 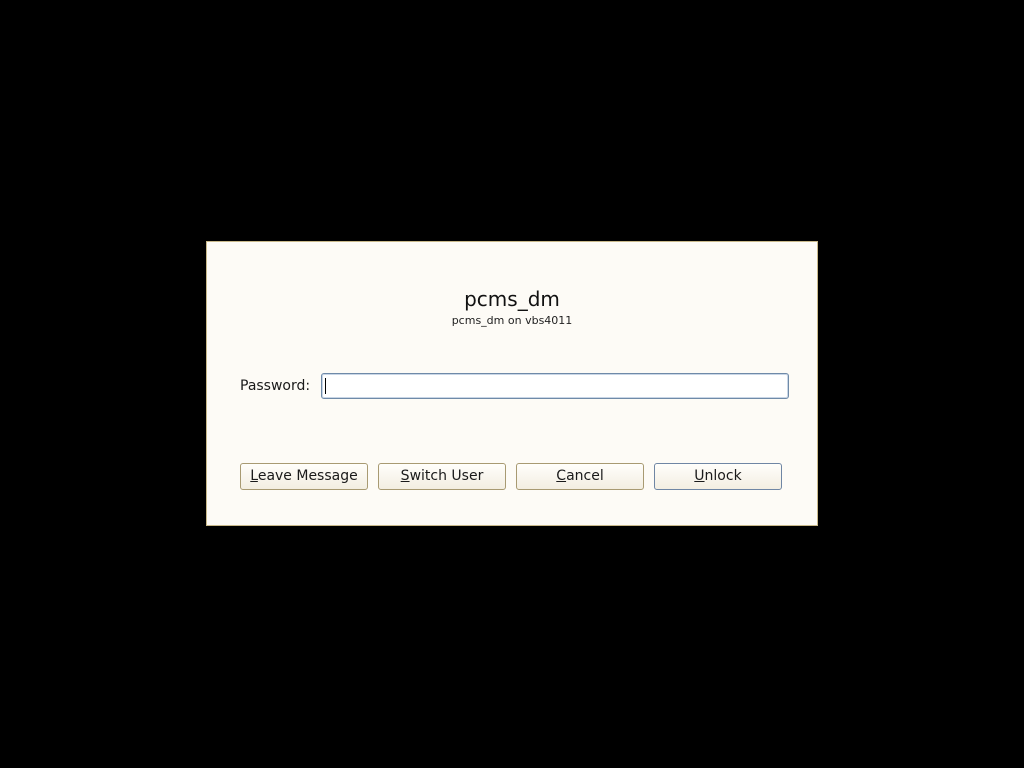 I want to click on unlock-button: Unlock, so click(x=718, y=476).